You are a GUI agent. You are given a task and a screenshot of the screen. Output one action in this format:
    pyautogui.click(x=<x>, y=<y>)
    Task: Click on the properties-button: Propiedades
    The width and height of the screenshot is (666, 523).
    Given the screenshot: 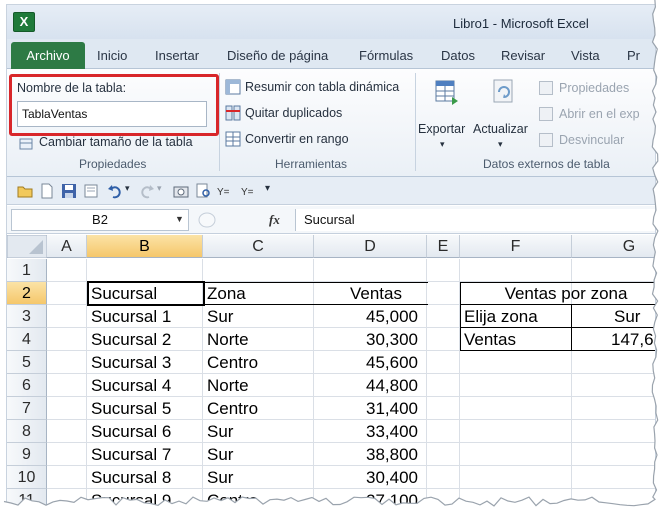 What is the action you would take?
    pyautogui.click(x=594, y=88)
    